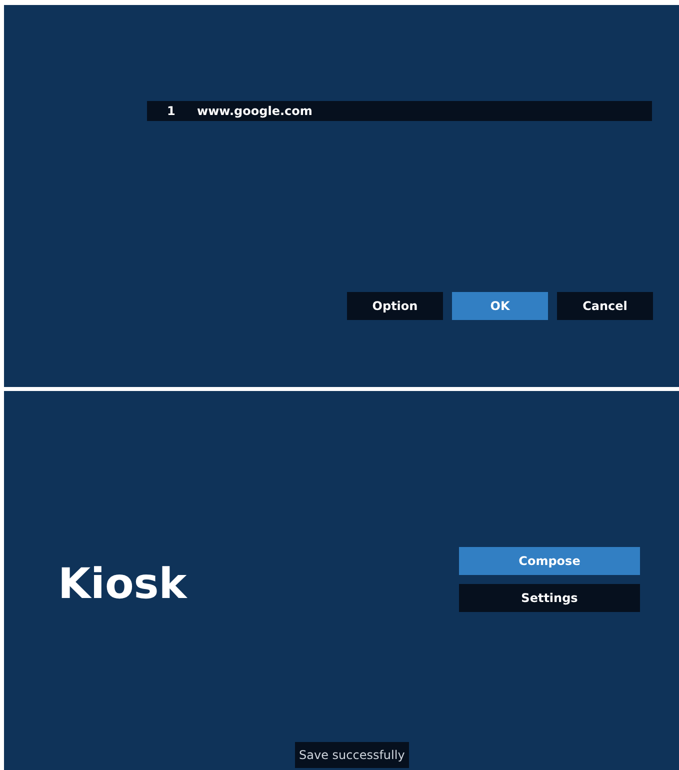 The height and width of the screenshot is (770, 679). I want to click on menu-button: Settings, so click(549, 598).